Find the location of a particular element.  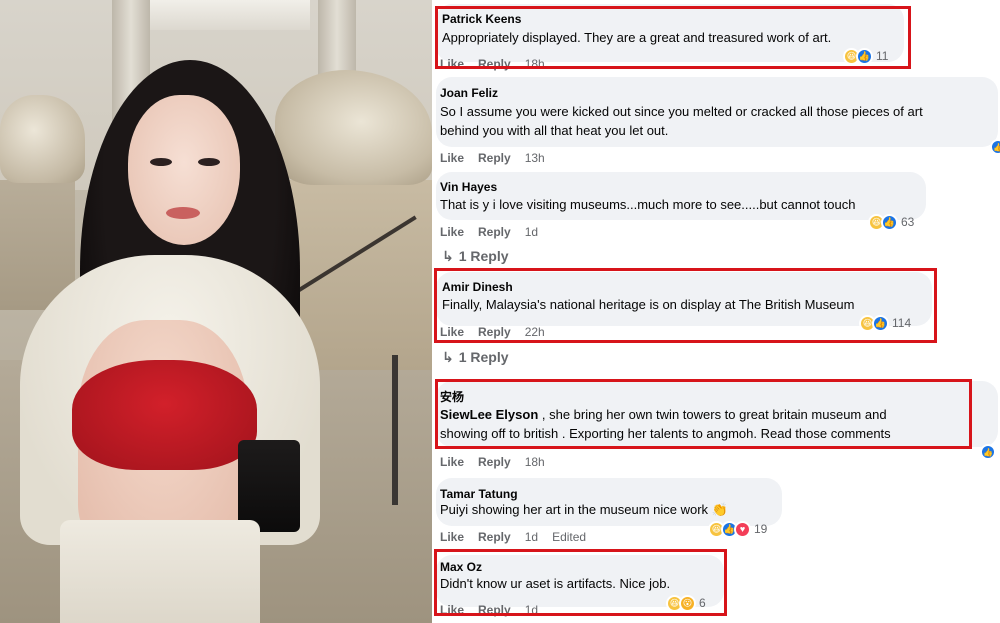

comment-actions: Like Reply 1d is located at coordinates (496, 232).